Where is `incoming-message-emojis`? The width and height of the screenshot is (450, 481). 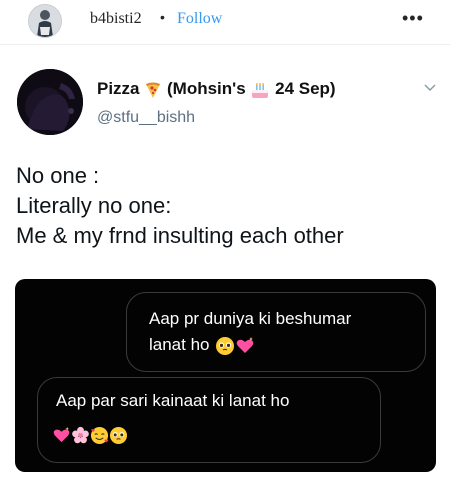 incoming-message-emojis is located at coordinates (90, 435).